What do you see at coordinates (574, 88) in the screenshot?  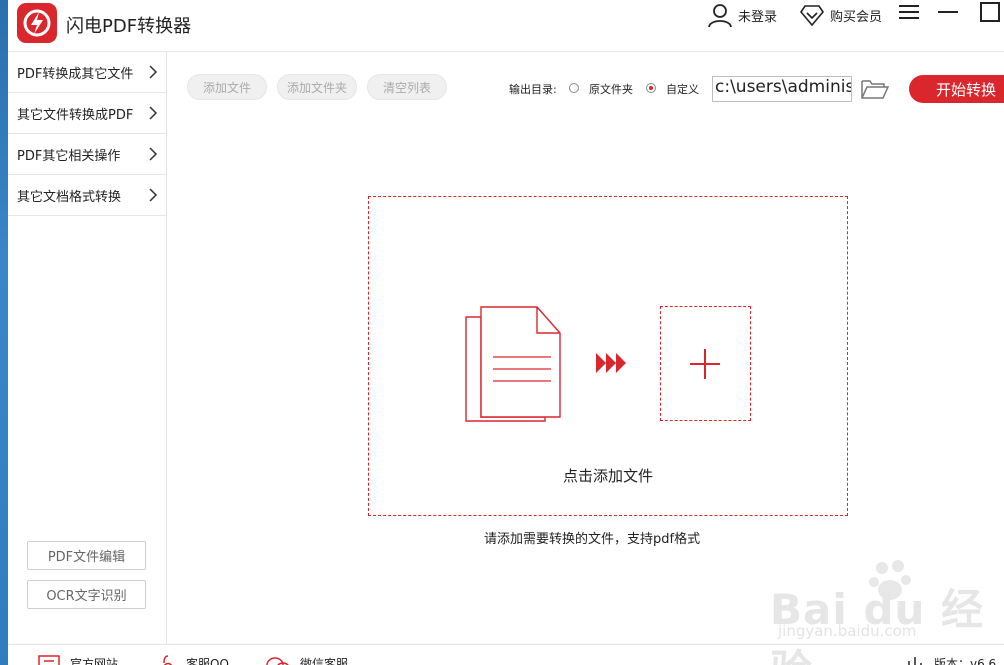 I see `radio-original-folder` at bounding box center [574, 88].